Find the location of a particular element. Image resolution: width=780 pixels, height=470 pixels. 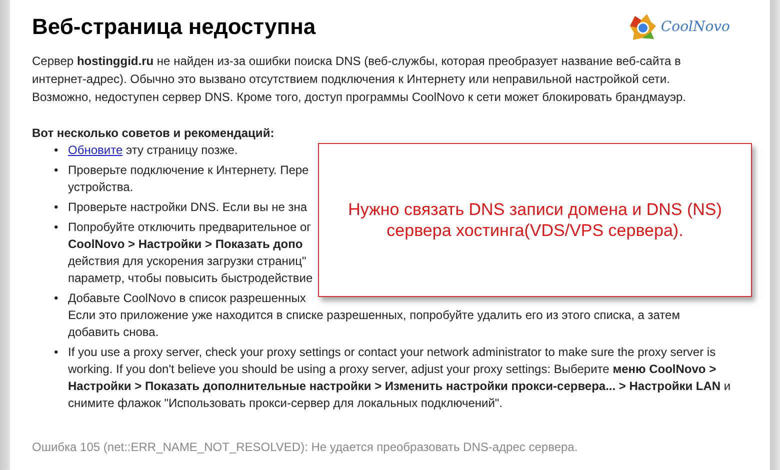

tip-text: Если это приложение уже находится в списке разрешенных, попробуйте удалить его из этого списка, а затем is located at coordinates (374, 315).